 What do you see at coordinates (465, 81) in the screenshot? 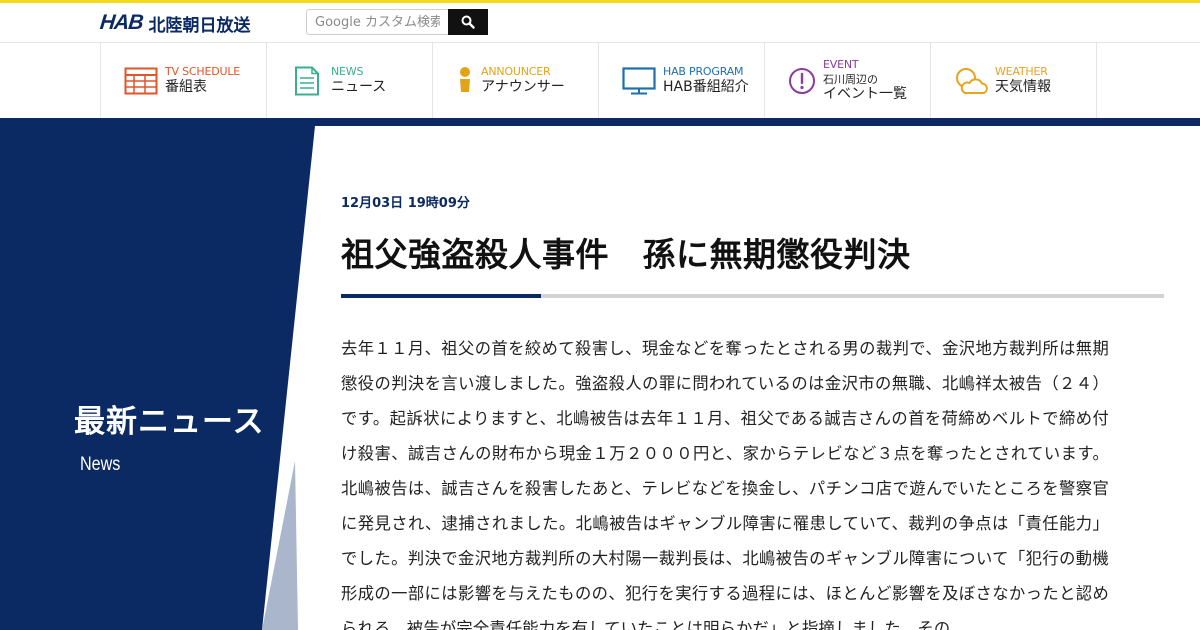
I see `announcer-icon` at bounding box center [465, 81].